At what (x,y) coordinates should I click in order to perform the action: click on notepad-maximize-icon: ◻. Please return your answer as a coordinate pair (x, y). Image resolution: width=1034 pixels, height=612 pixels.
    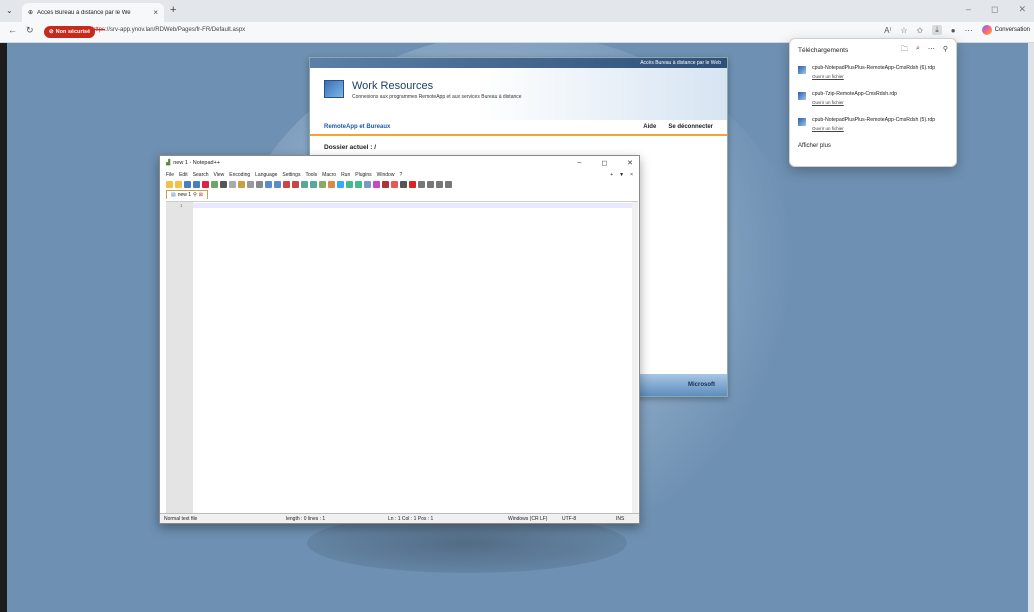
    Looking at the image, I should click on (604, 163).